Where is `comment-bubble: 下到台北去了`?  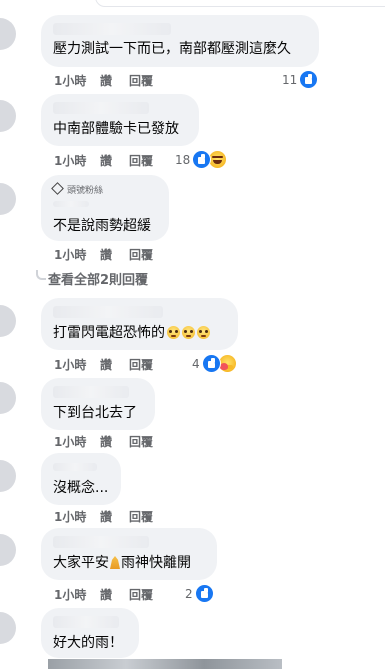
comment-bubble: 下到台北去了 is located at coordinates (98, 404).